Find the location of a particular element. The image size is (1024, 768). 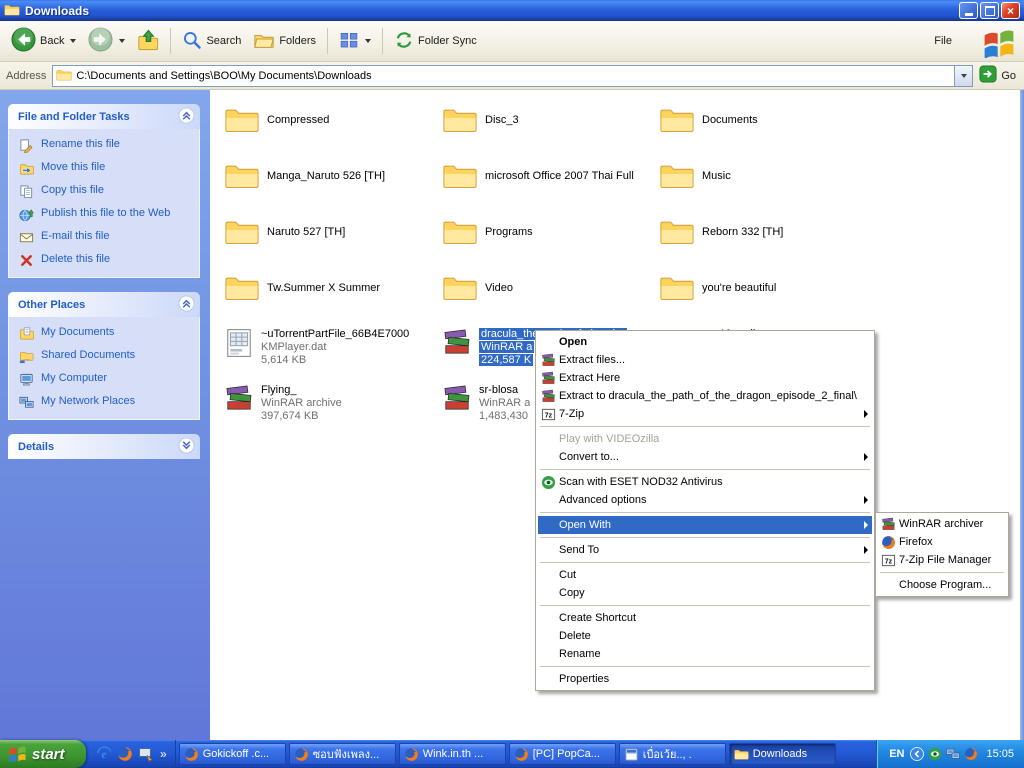

network-icon is located at coordinates (953, 754).